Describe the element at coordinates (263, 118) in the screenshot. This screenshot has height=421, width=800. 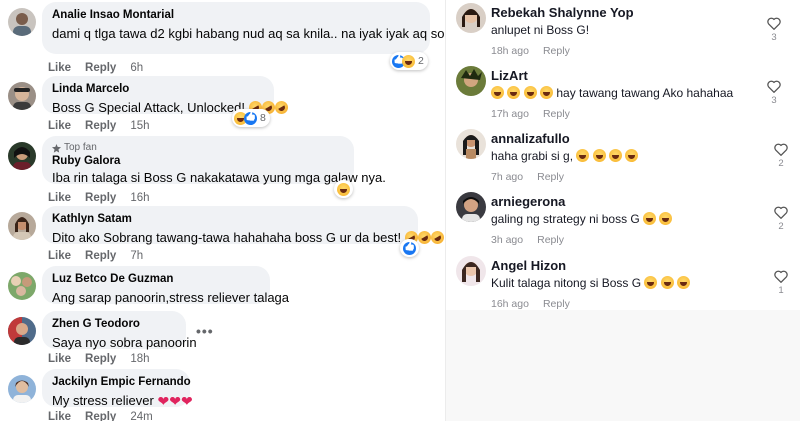
I see `reaction-count: 8` at that location.